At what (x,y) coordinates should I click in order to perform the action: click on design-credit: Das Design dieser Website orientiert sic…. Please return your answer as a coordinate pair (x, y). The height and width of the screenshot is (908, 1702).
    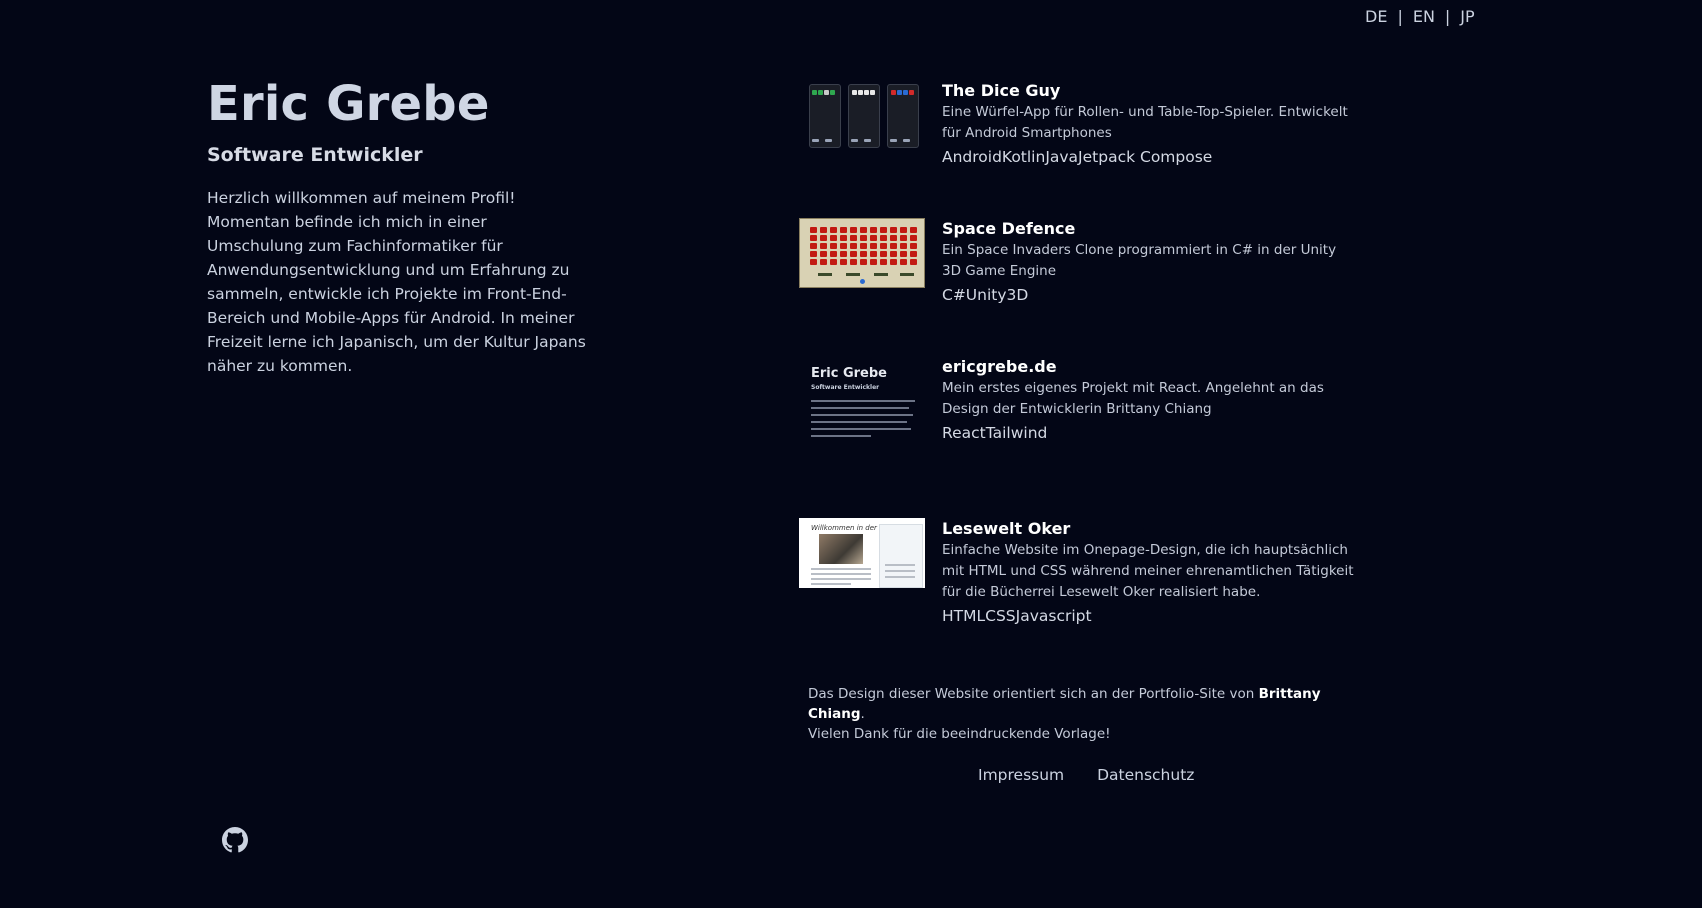
    Looking at the image, I should click on (1078, 714).